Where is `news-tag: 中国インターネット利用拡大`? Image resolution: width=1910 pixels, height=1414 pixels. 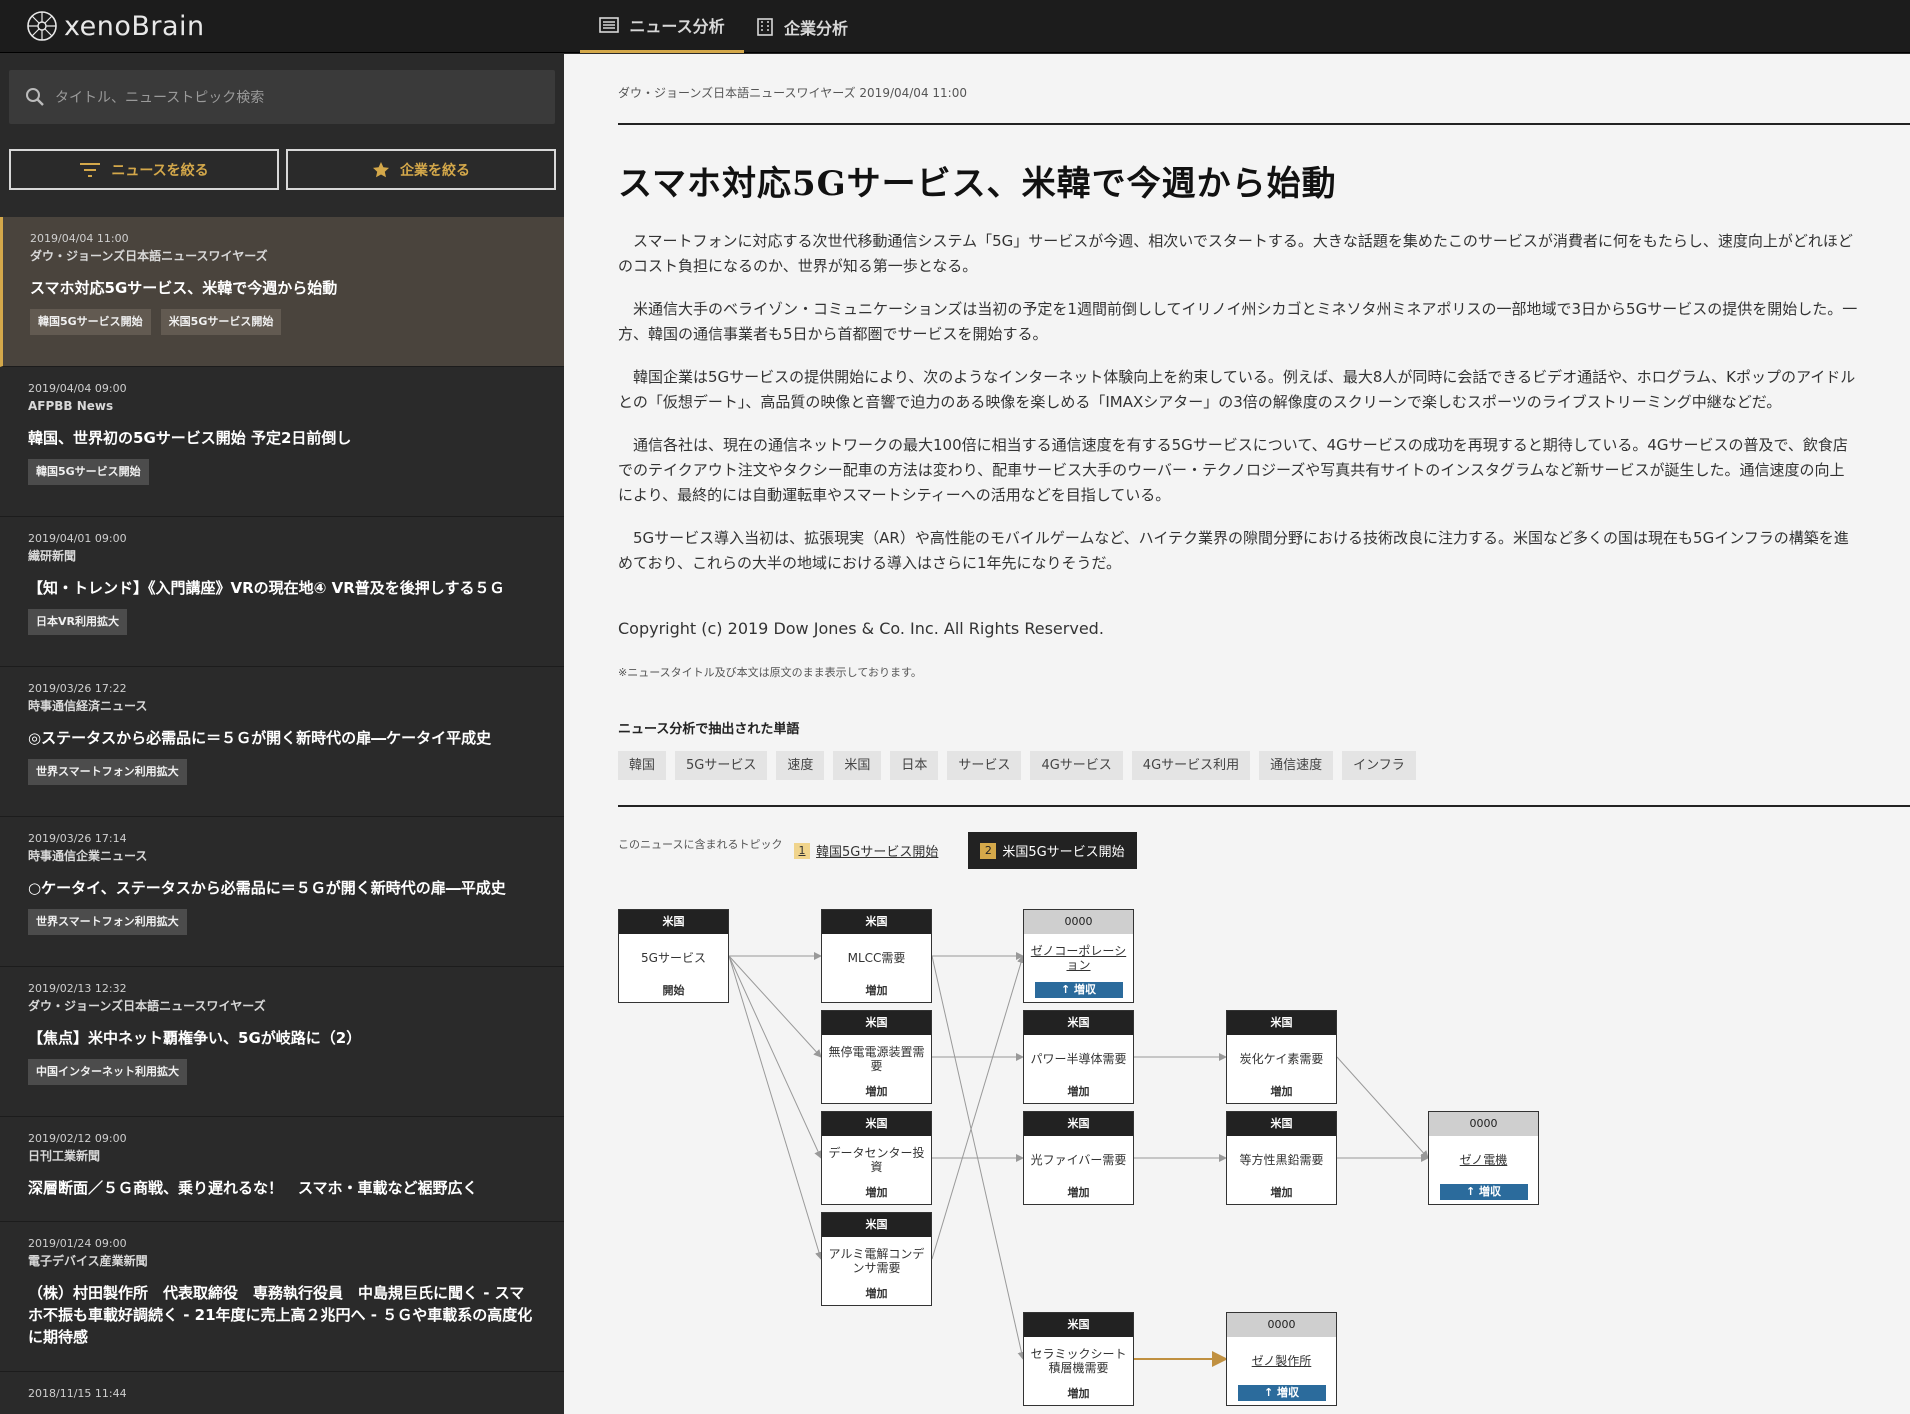
news-tag: 中国インターネット利用拡大 is located at coordinates (107, 1072).